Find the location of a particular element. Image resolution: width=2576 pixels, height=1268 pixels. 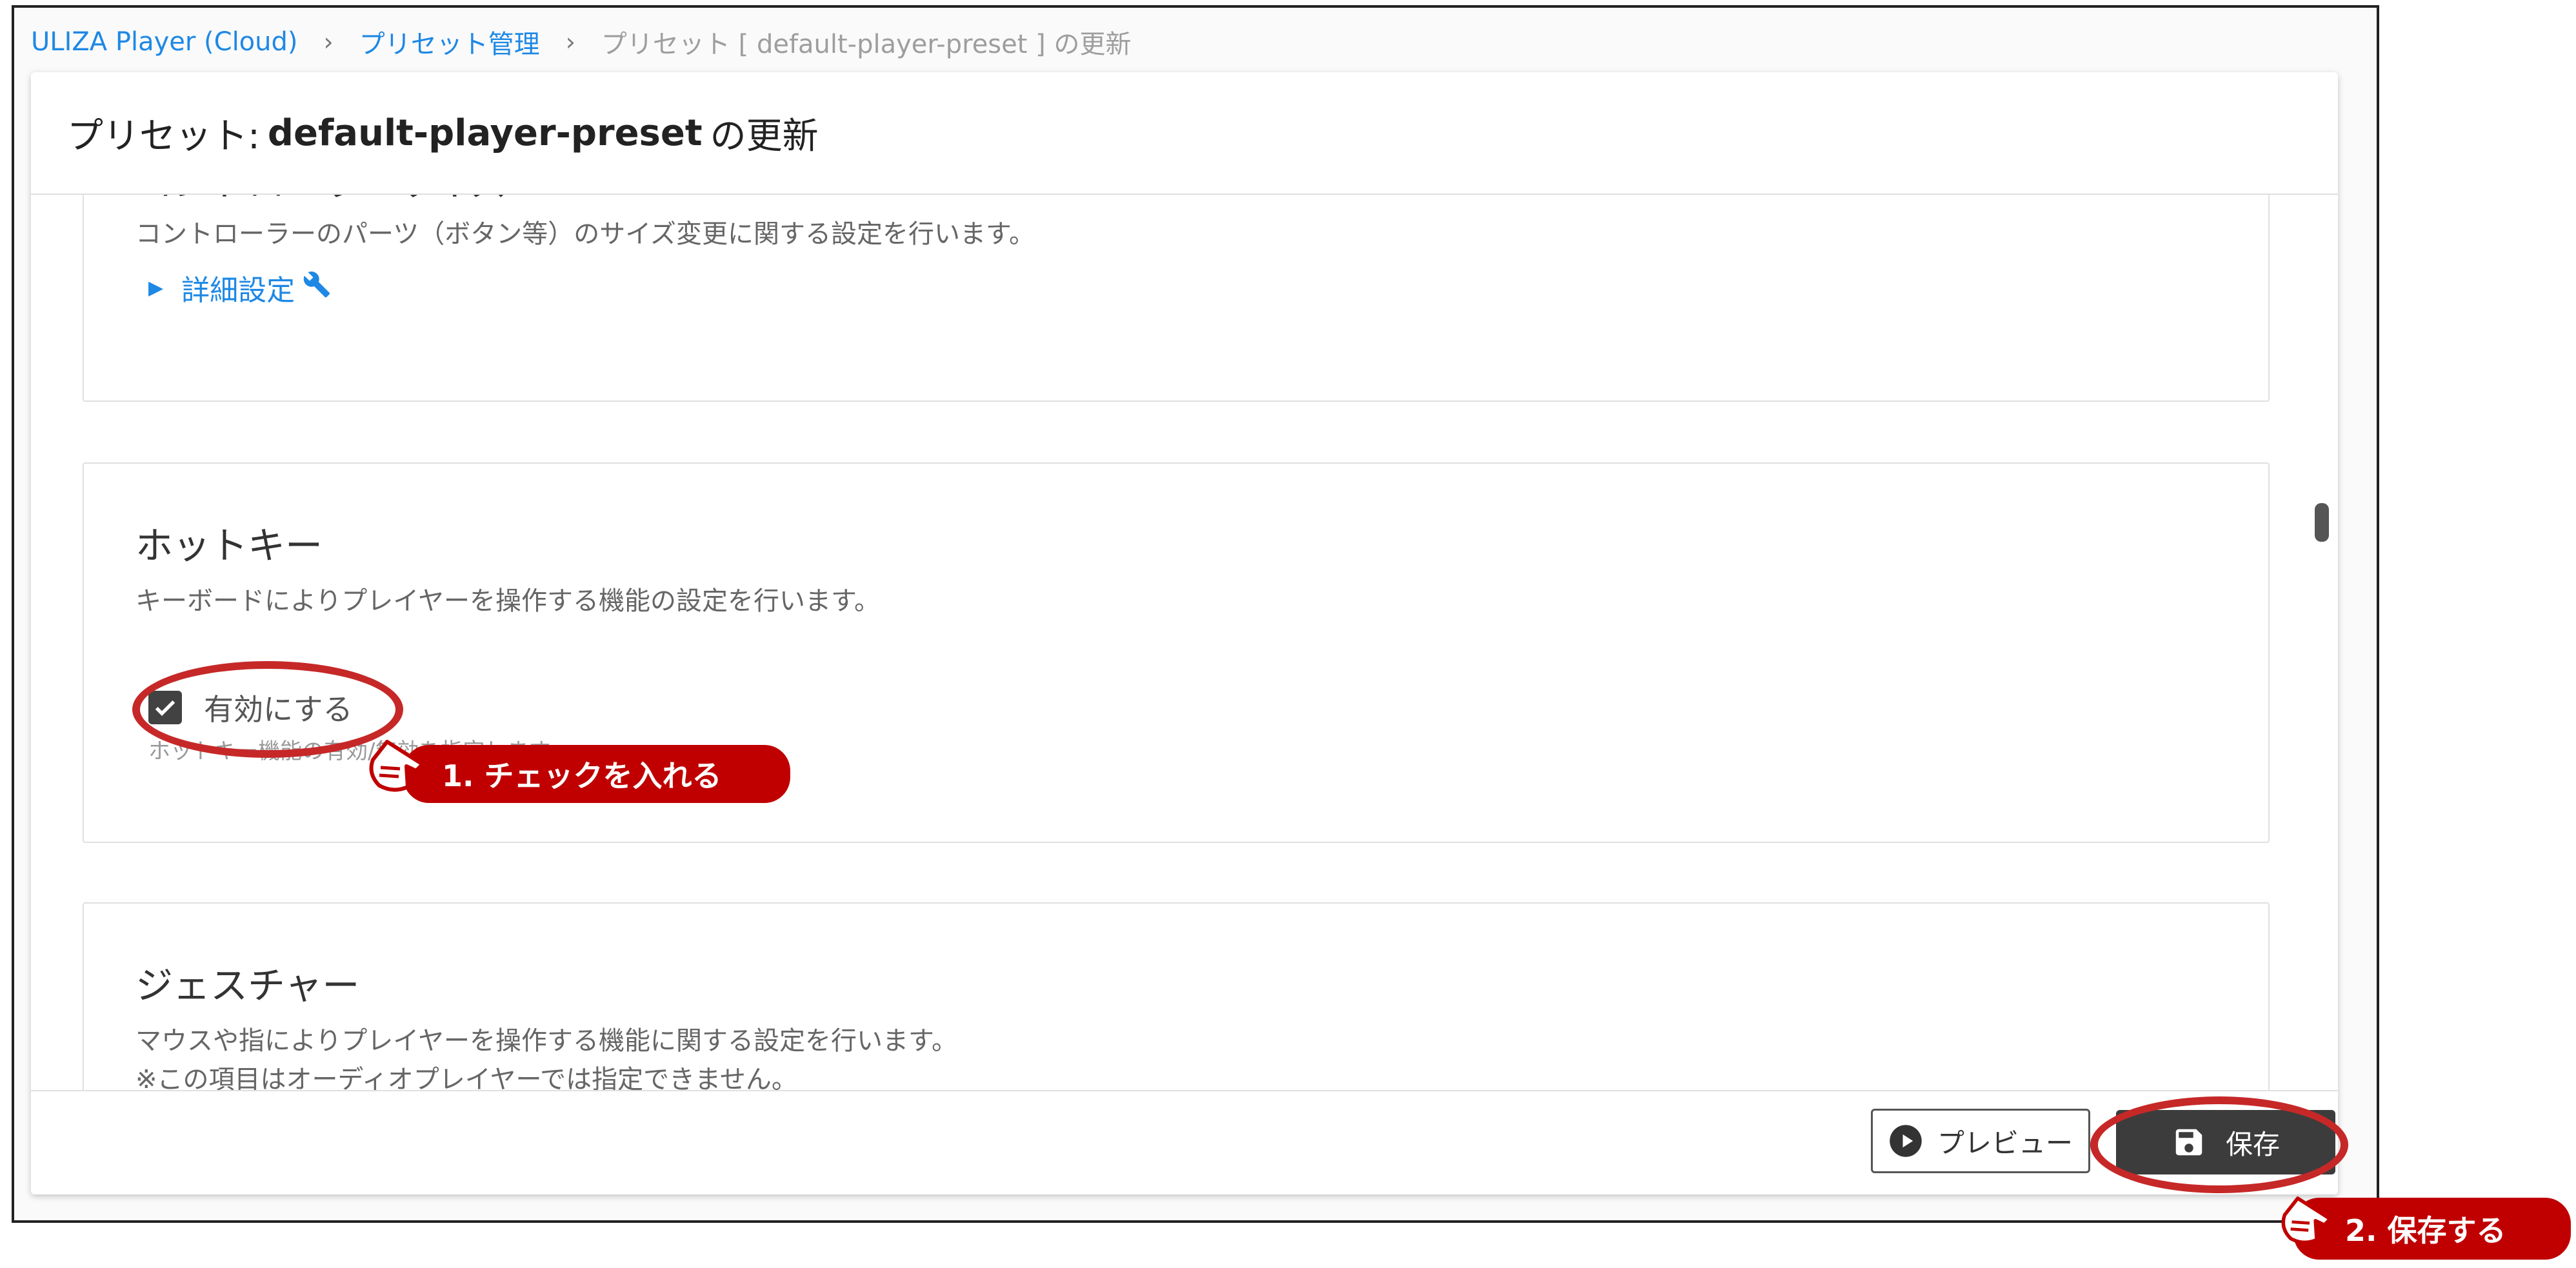

page-title-suffix: の更新 is located at coordinates (764, 136).